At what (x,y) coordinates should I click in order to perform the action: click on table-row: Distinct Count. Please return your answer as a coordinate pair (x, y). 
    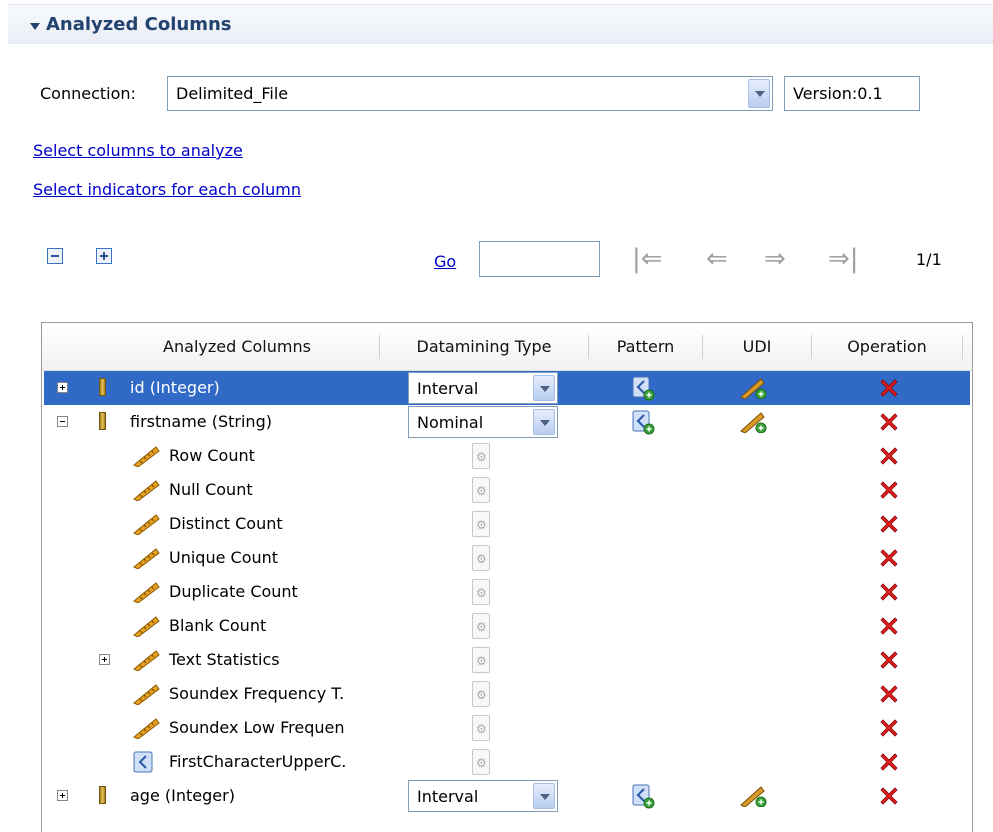
    Looking at the image, I should click on (507, 524).